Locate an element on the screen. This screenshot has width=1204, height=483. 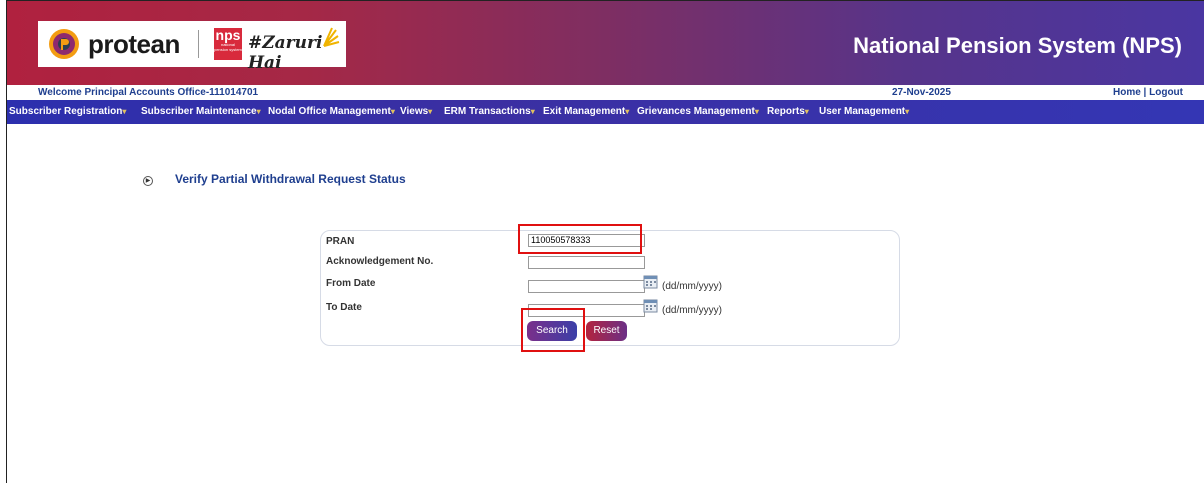
protean-logo-icon is located at coordinates (64, 44).